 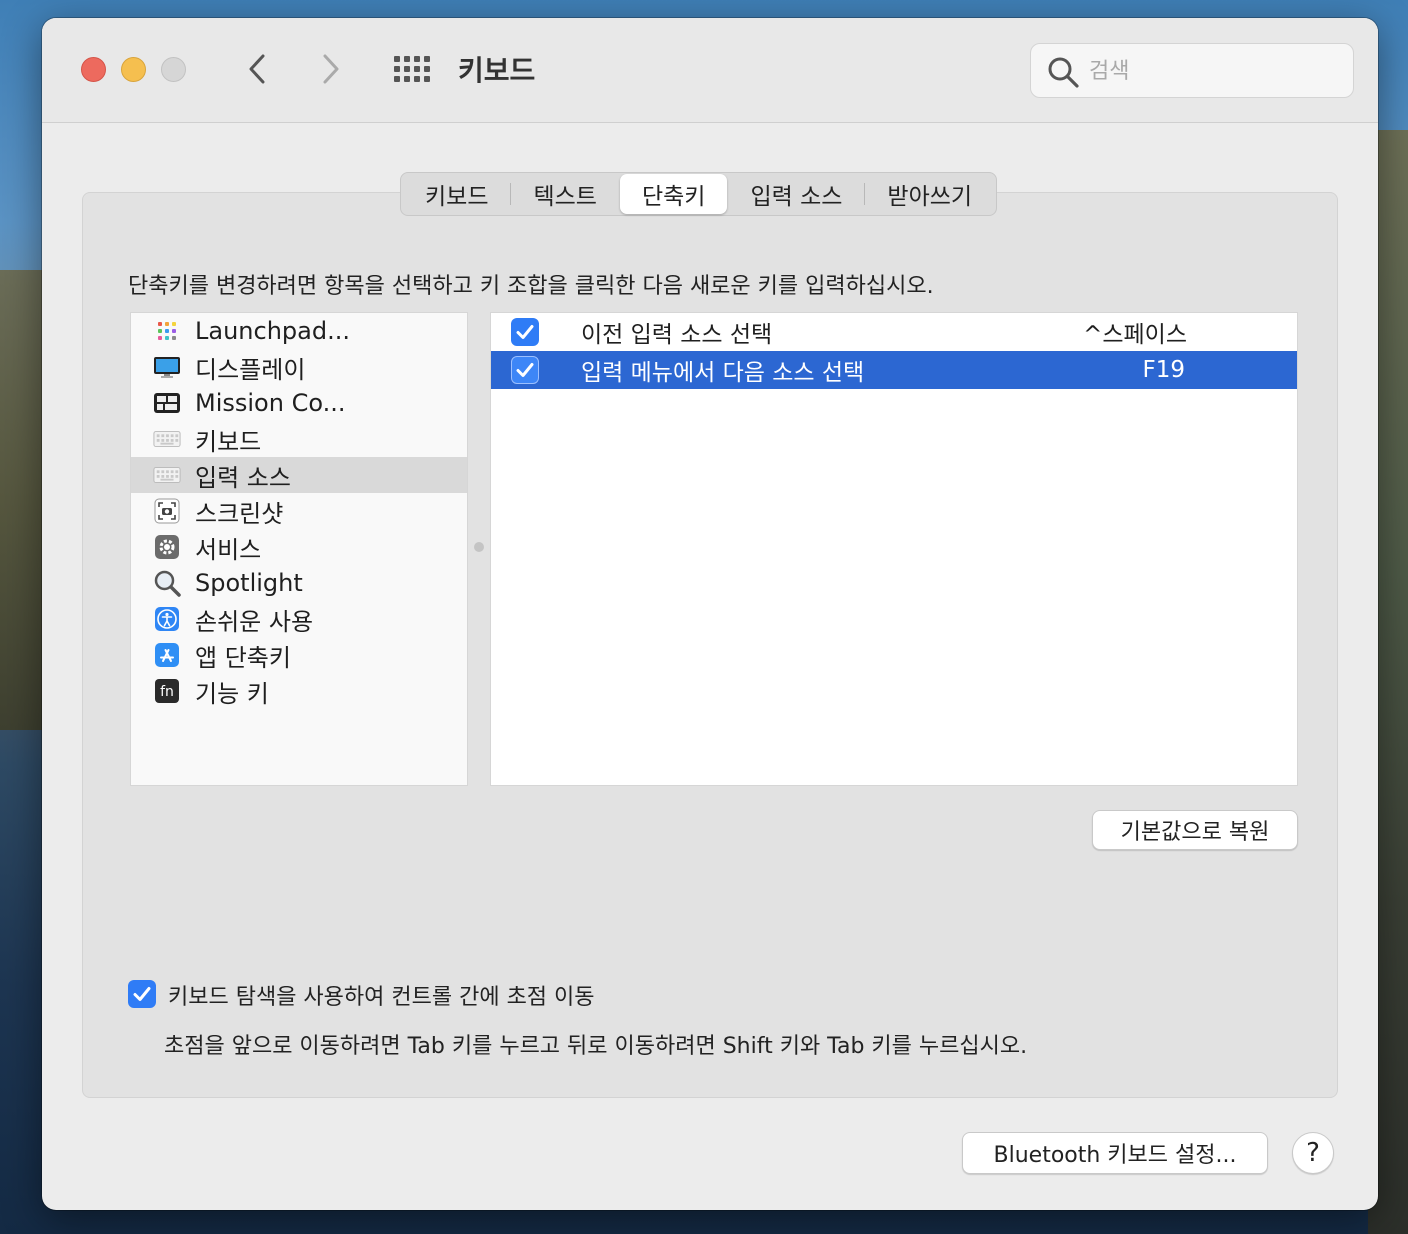 I want to click on shortcut-row: 이전 입력 소스 선택 ^스페이스, so click(x=894, y=332).